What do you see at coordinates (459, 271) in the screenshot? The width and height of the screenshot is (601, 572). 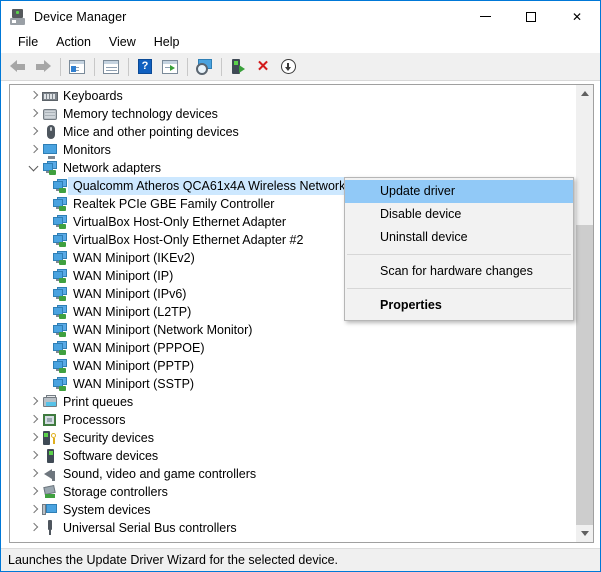 I see `context-item-scan-for-hardware-changes: Scan for hardware changes` at bounding box center [459, 271].